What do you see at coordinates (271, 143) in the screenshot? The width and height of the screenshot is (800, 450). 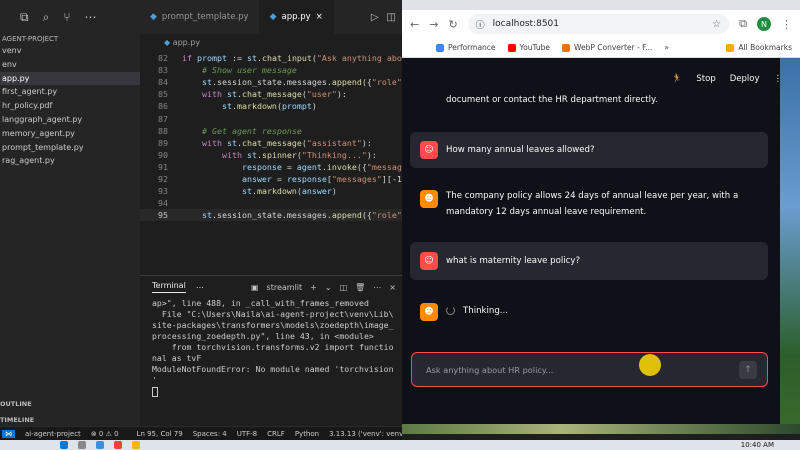 I see `code-line: 89 with st.chat_message("assistant"):` at bounding box center [271, 143].